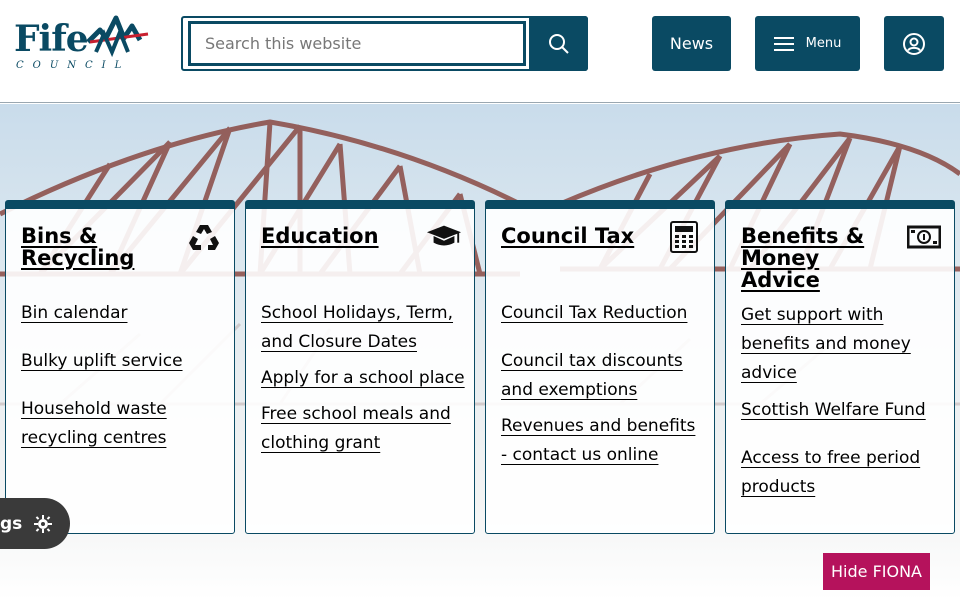  What do you see at coordinates (924, 237) in the screenshot?
I see `money-note-icon` at bounding box center [924, 237].